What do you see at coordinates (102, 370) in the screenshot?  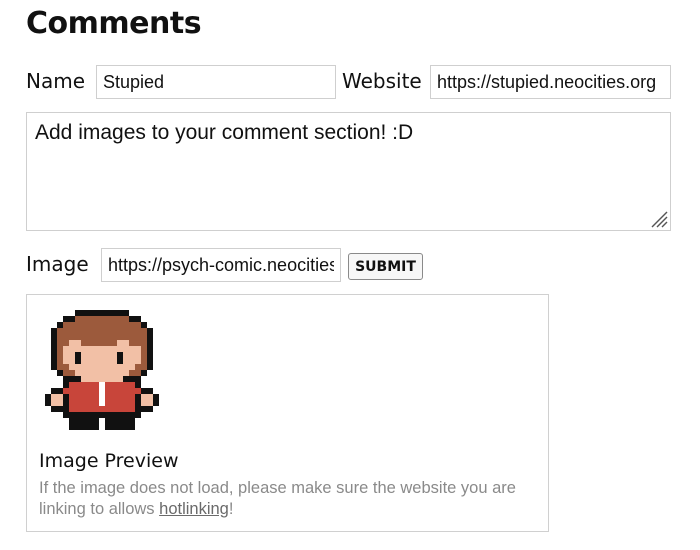 I see `pixel-character-image` at bounding box center [102, 370].